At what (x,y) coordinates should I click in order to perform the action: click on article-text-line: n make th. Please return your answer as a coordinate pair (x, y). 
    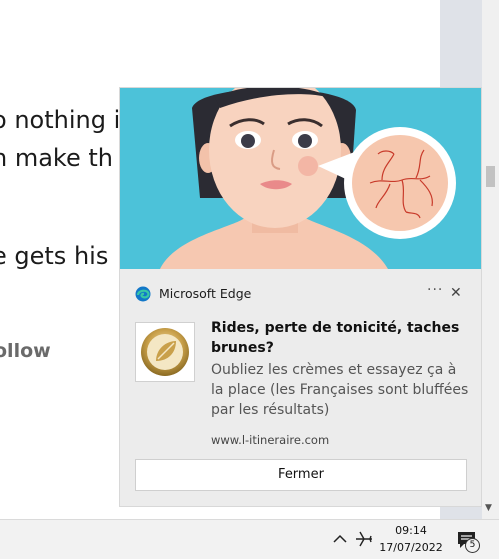
    Looking at the image, I should click on (56, 158).